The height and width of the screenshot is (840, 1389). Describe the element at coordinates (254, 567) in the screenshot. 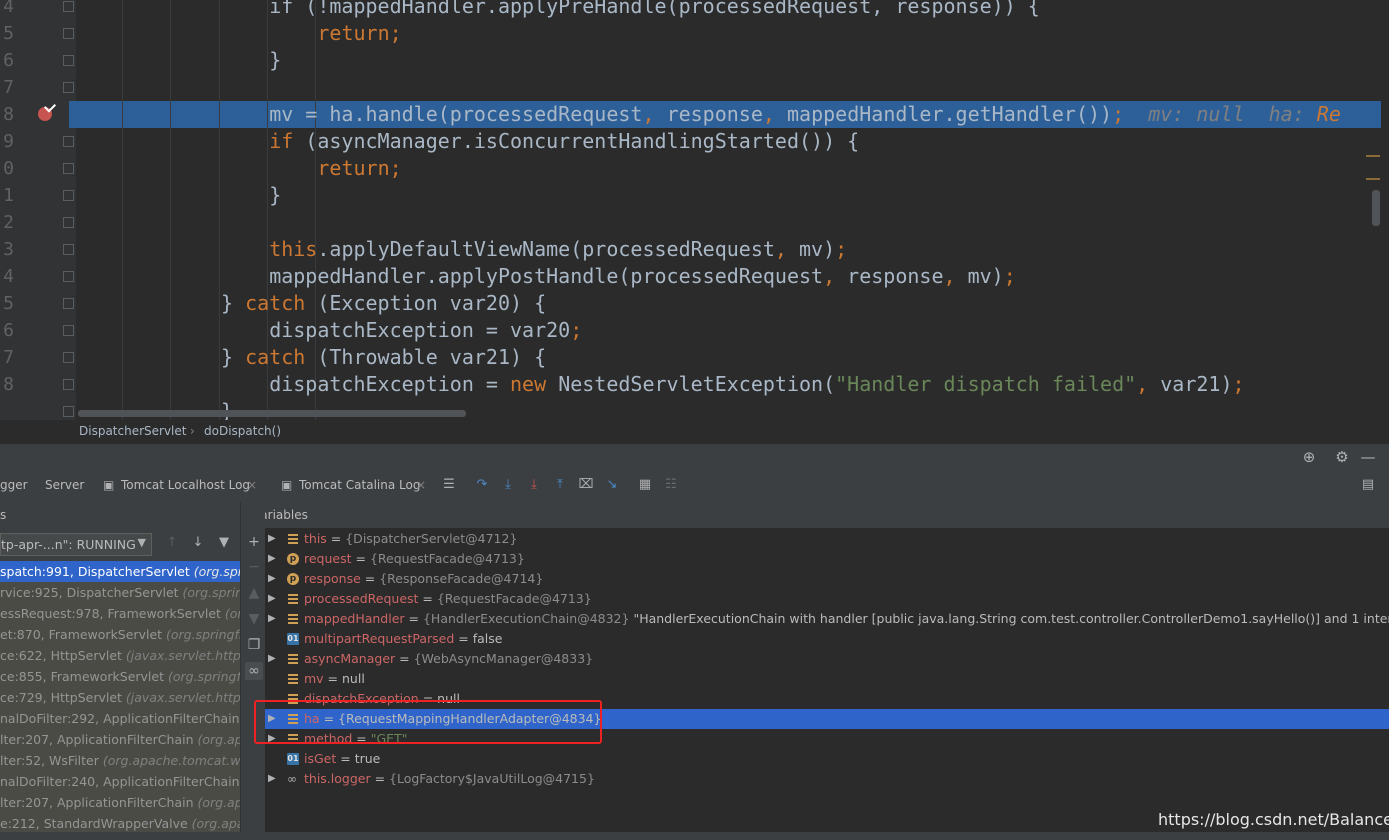

I see `remove-icon: −` at that location.